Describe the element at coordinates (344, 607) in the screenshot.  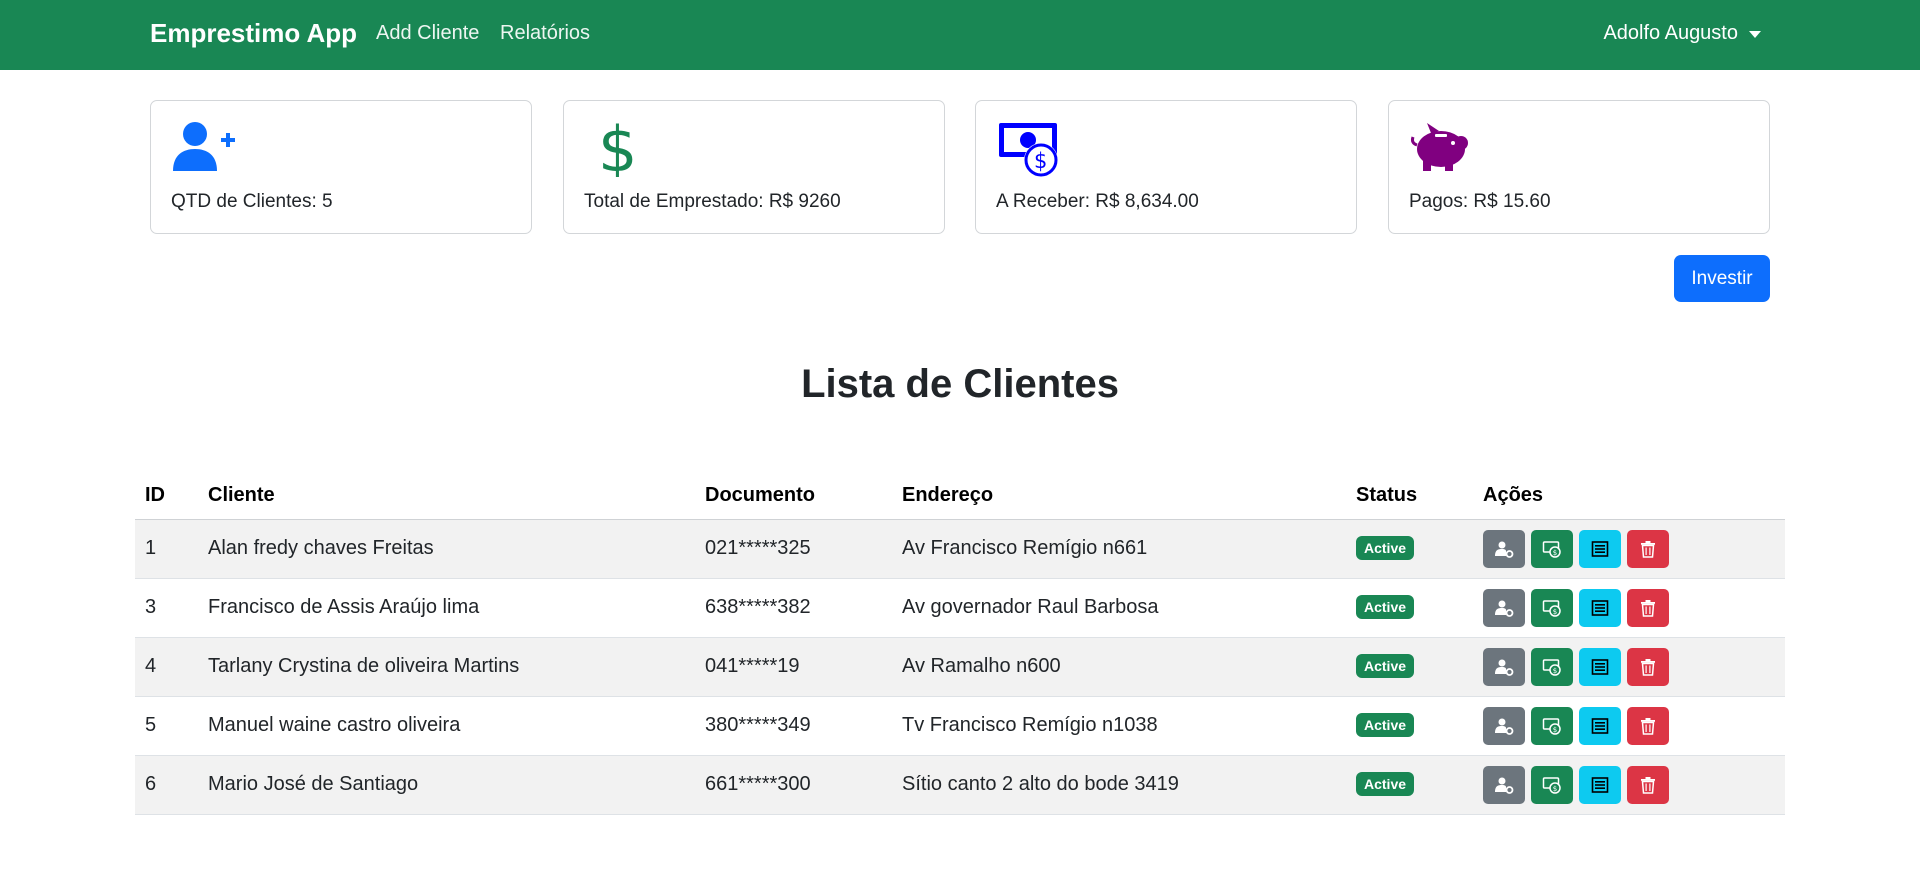
I see `cell-cliente: Francisco de Assis Araújo lima` at that location.